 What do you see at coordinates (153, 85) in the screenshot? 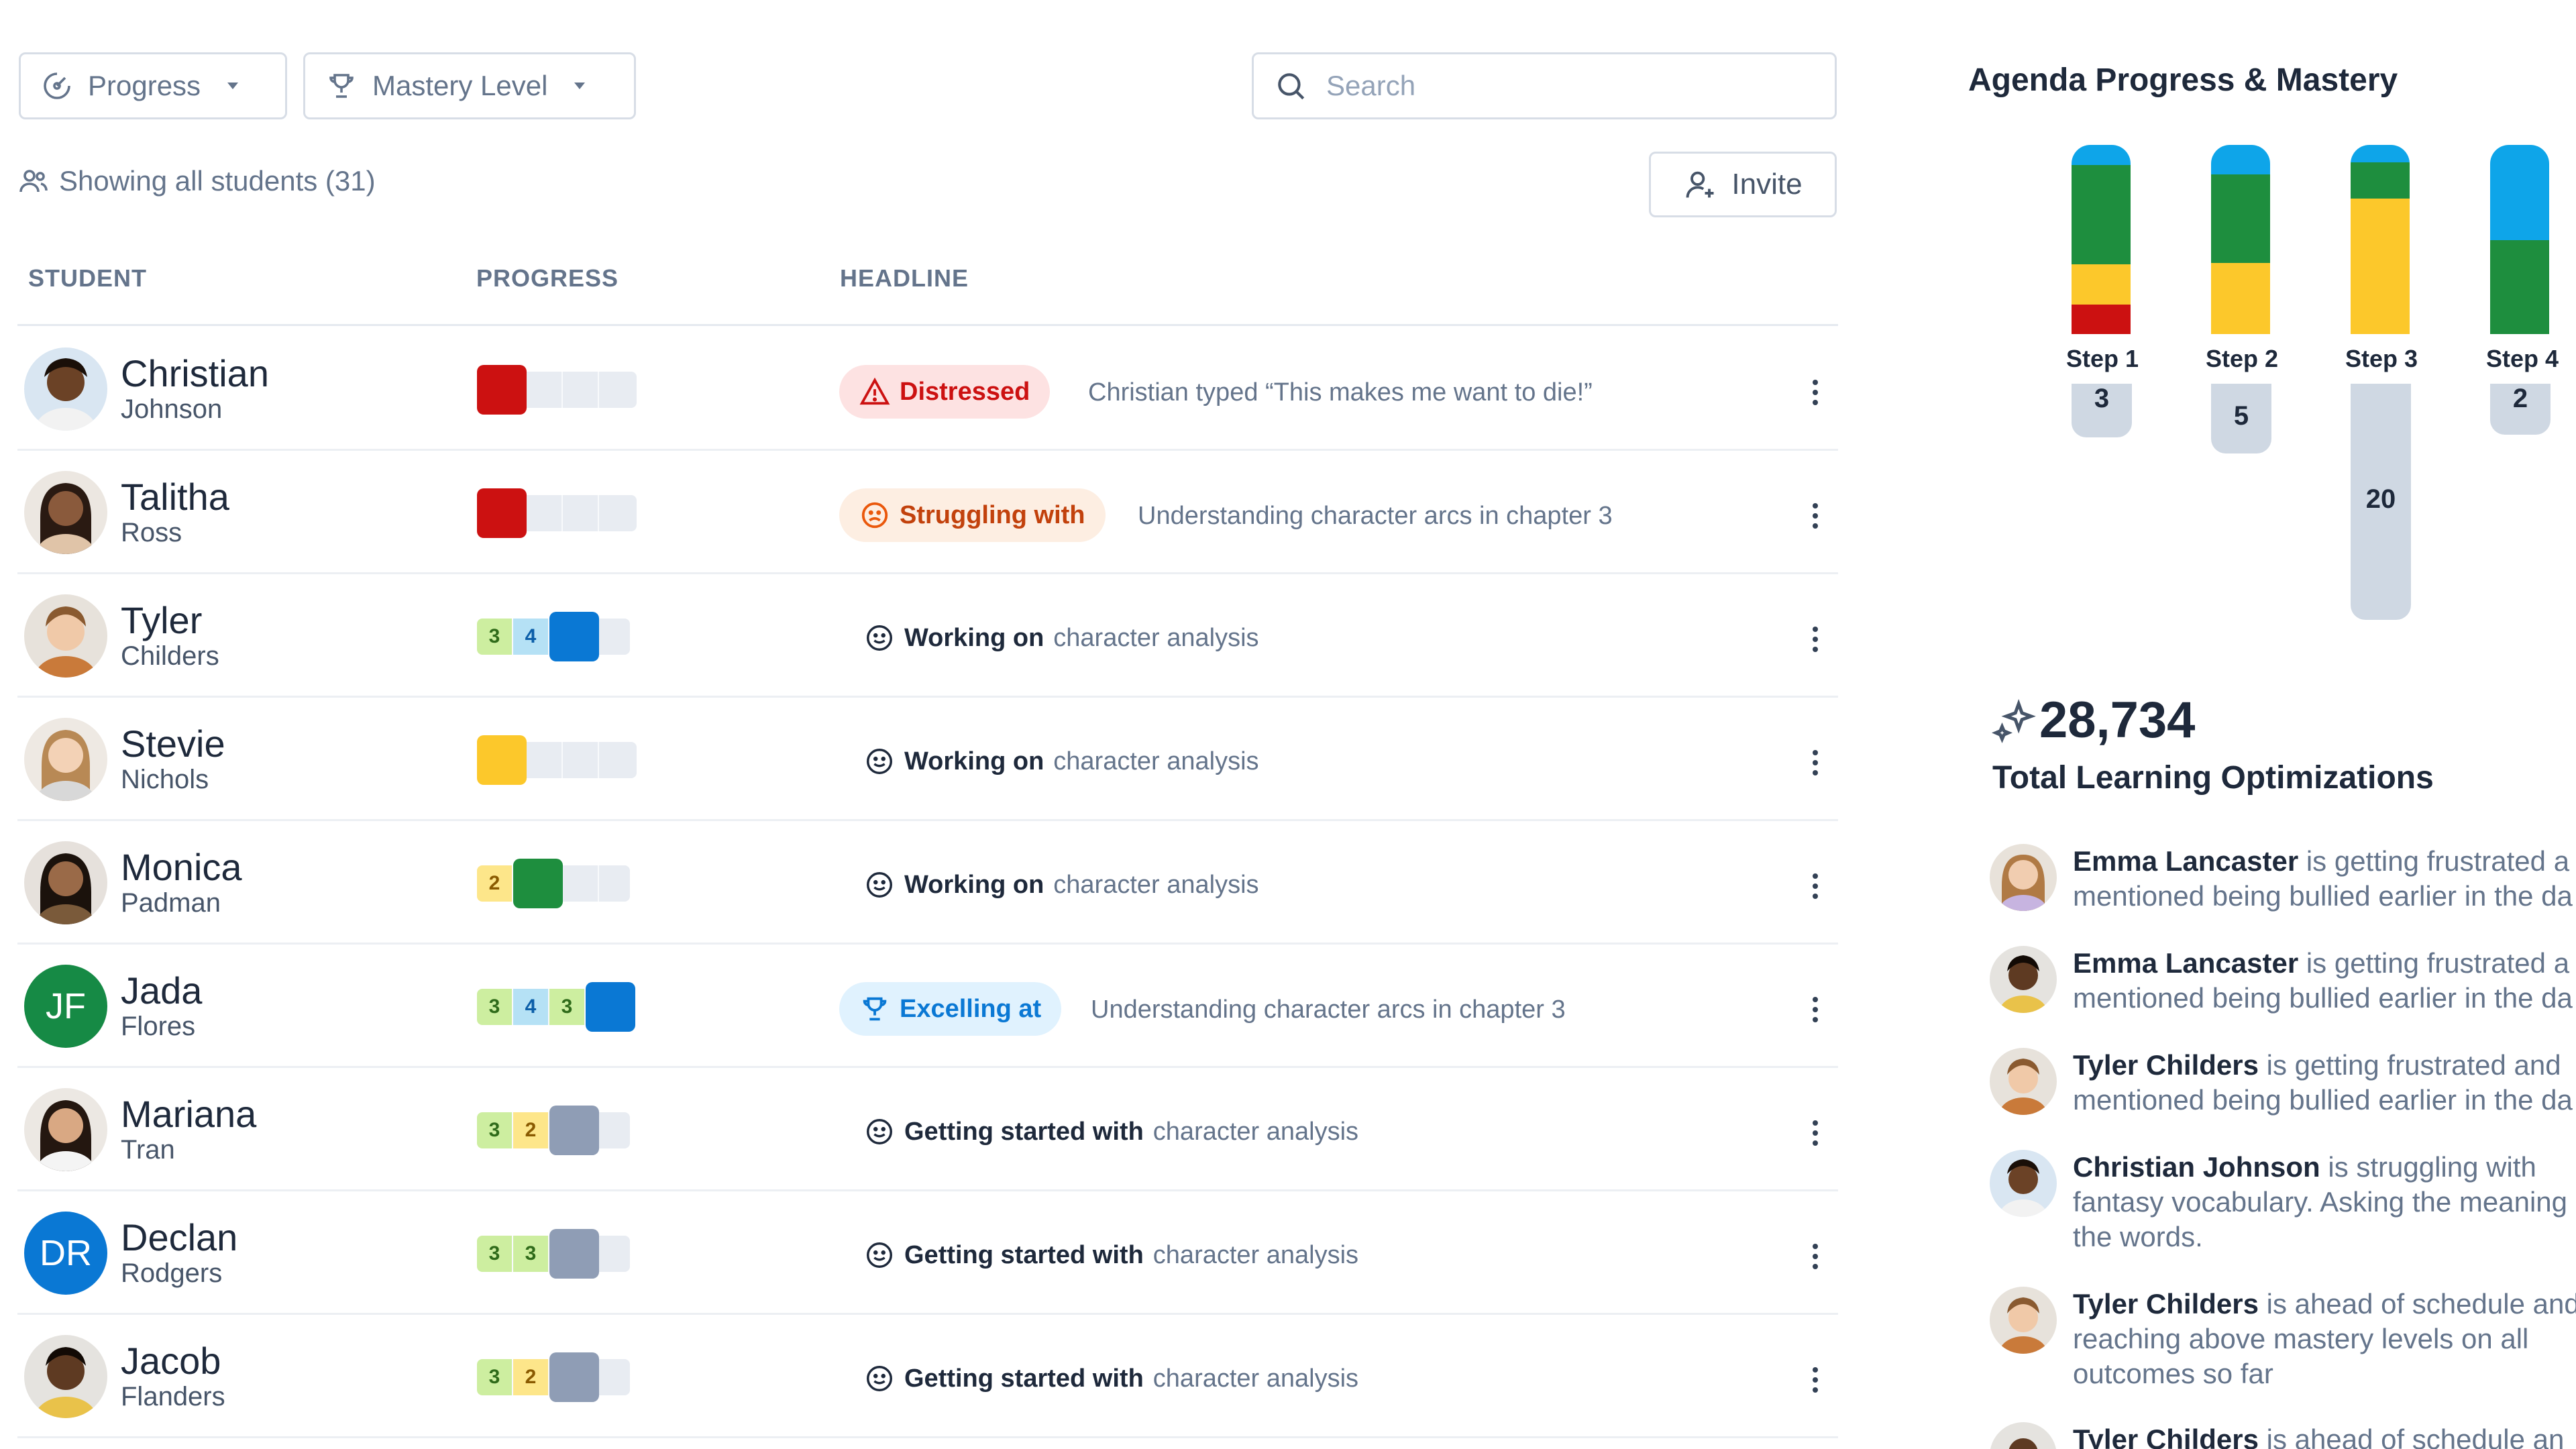
I see `progress-filter-dropdown: Progress` at bounding box center [153, 85].